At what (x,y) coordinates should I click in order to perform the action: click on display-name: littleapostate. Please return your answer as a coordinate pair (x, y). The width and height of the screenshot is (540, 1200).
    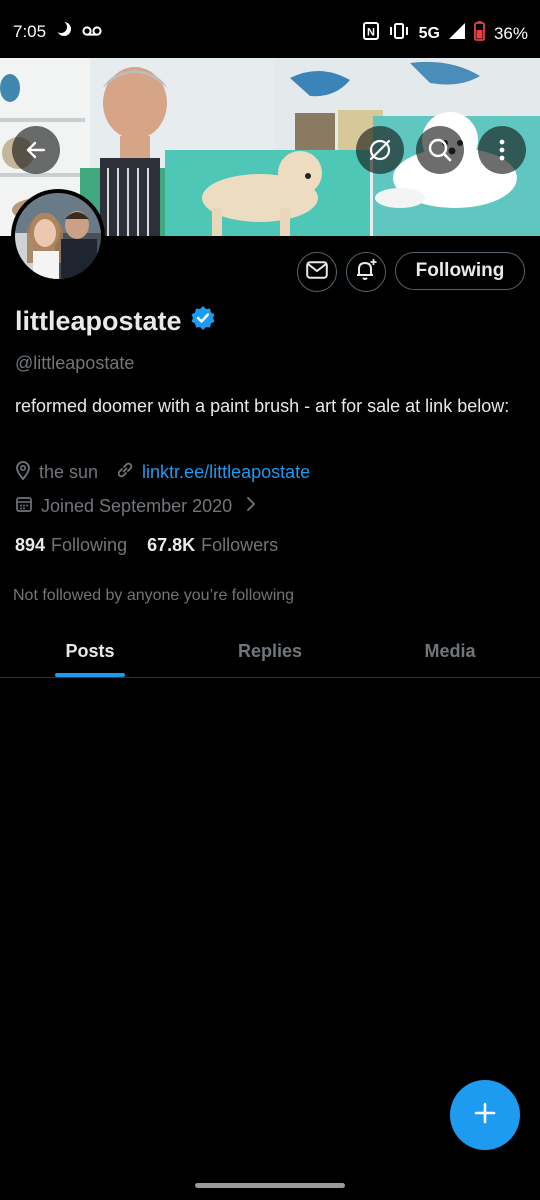
    Looking at the image, I should click on (115, 321).